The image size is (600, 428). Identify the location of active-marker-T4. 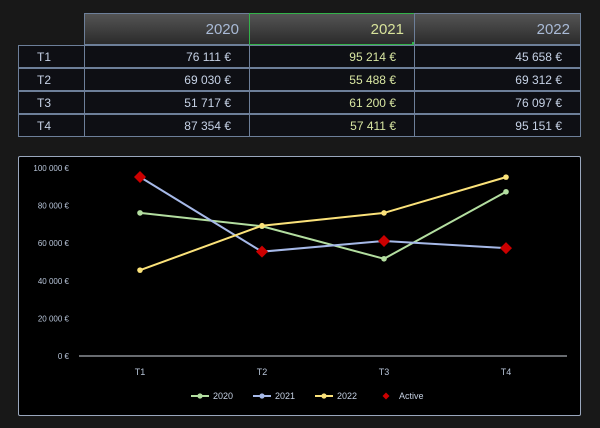
(506, 248).